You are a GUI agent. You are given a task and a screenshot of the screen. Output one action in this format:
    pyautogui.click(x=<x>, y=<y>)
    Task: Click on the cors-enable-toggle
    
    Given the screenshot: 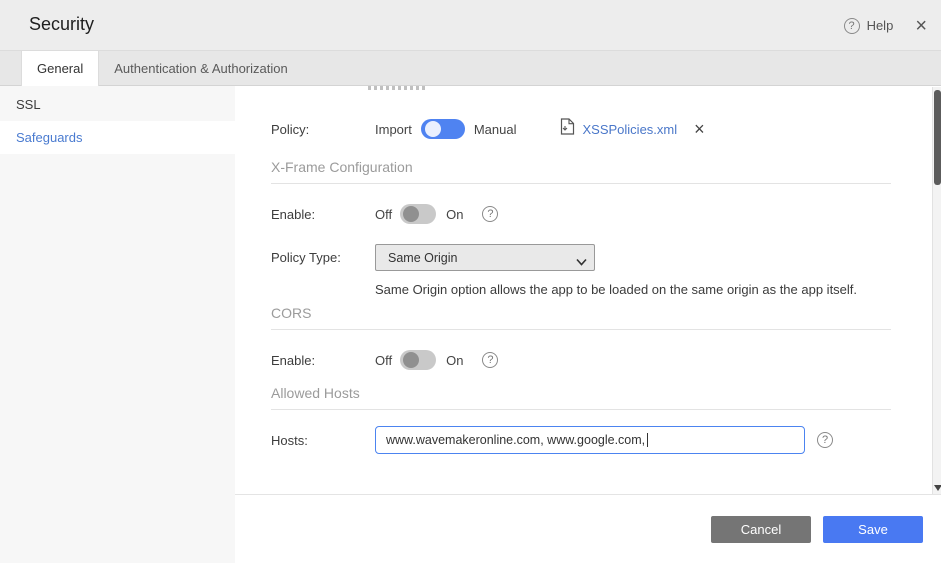 What is the action you would take?
    pyautogui.click(x=418, y=360)
    